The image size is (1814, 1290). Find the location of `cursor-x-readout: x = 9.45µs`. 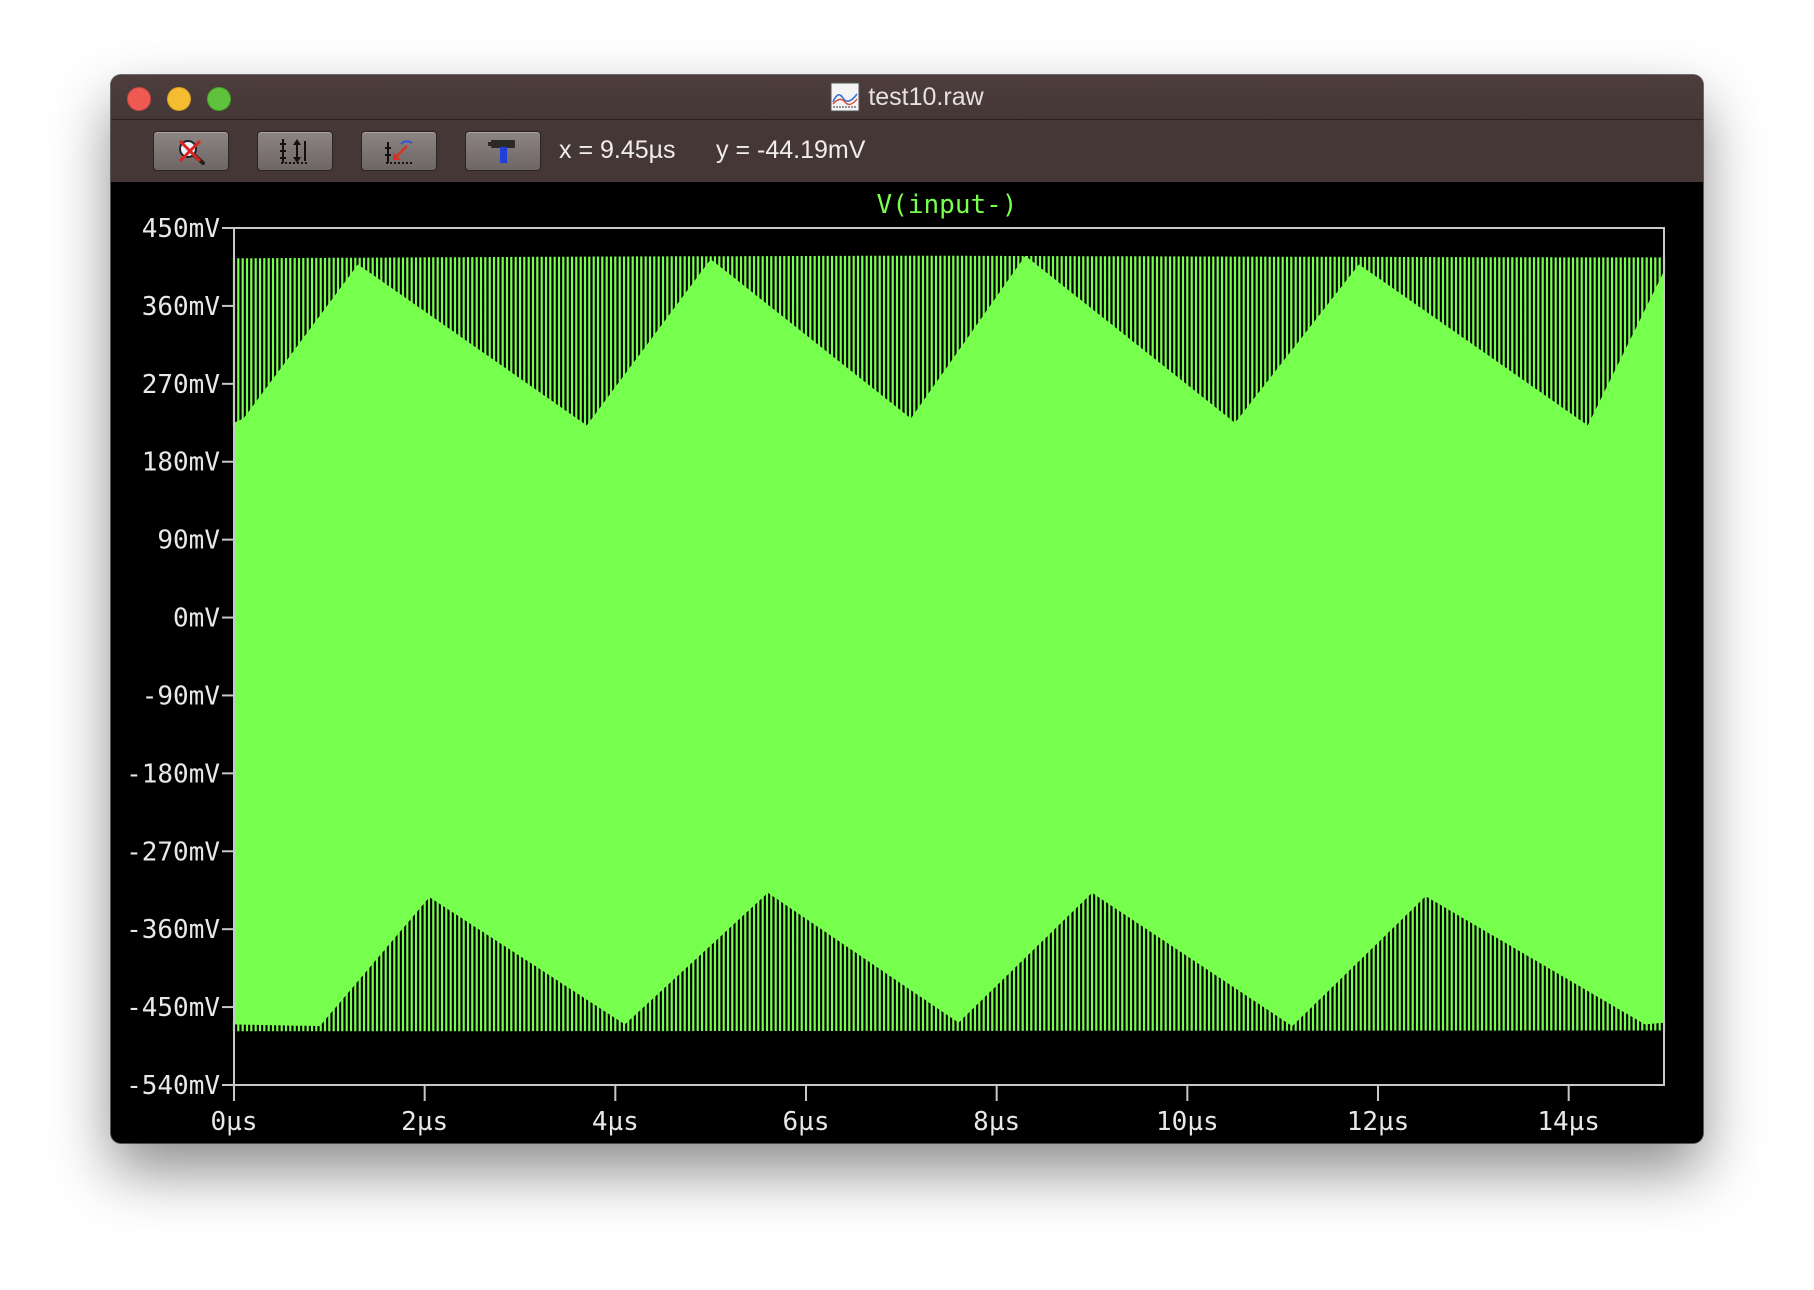

cursor-x-readout: x = 9.45µs is located at coordinates (617, 150).